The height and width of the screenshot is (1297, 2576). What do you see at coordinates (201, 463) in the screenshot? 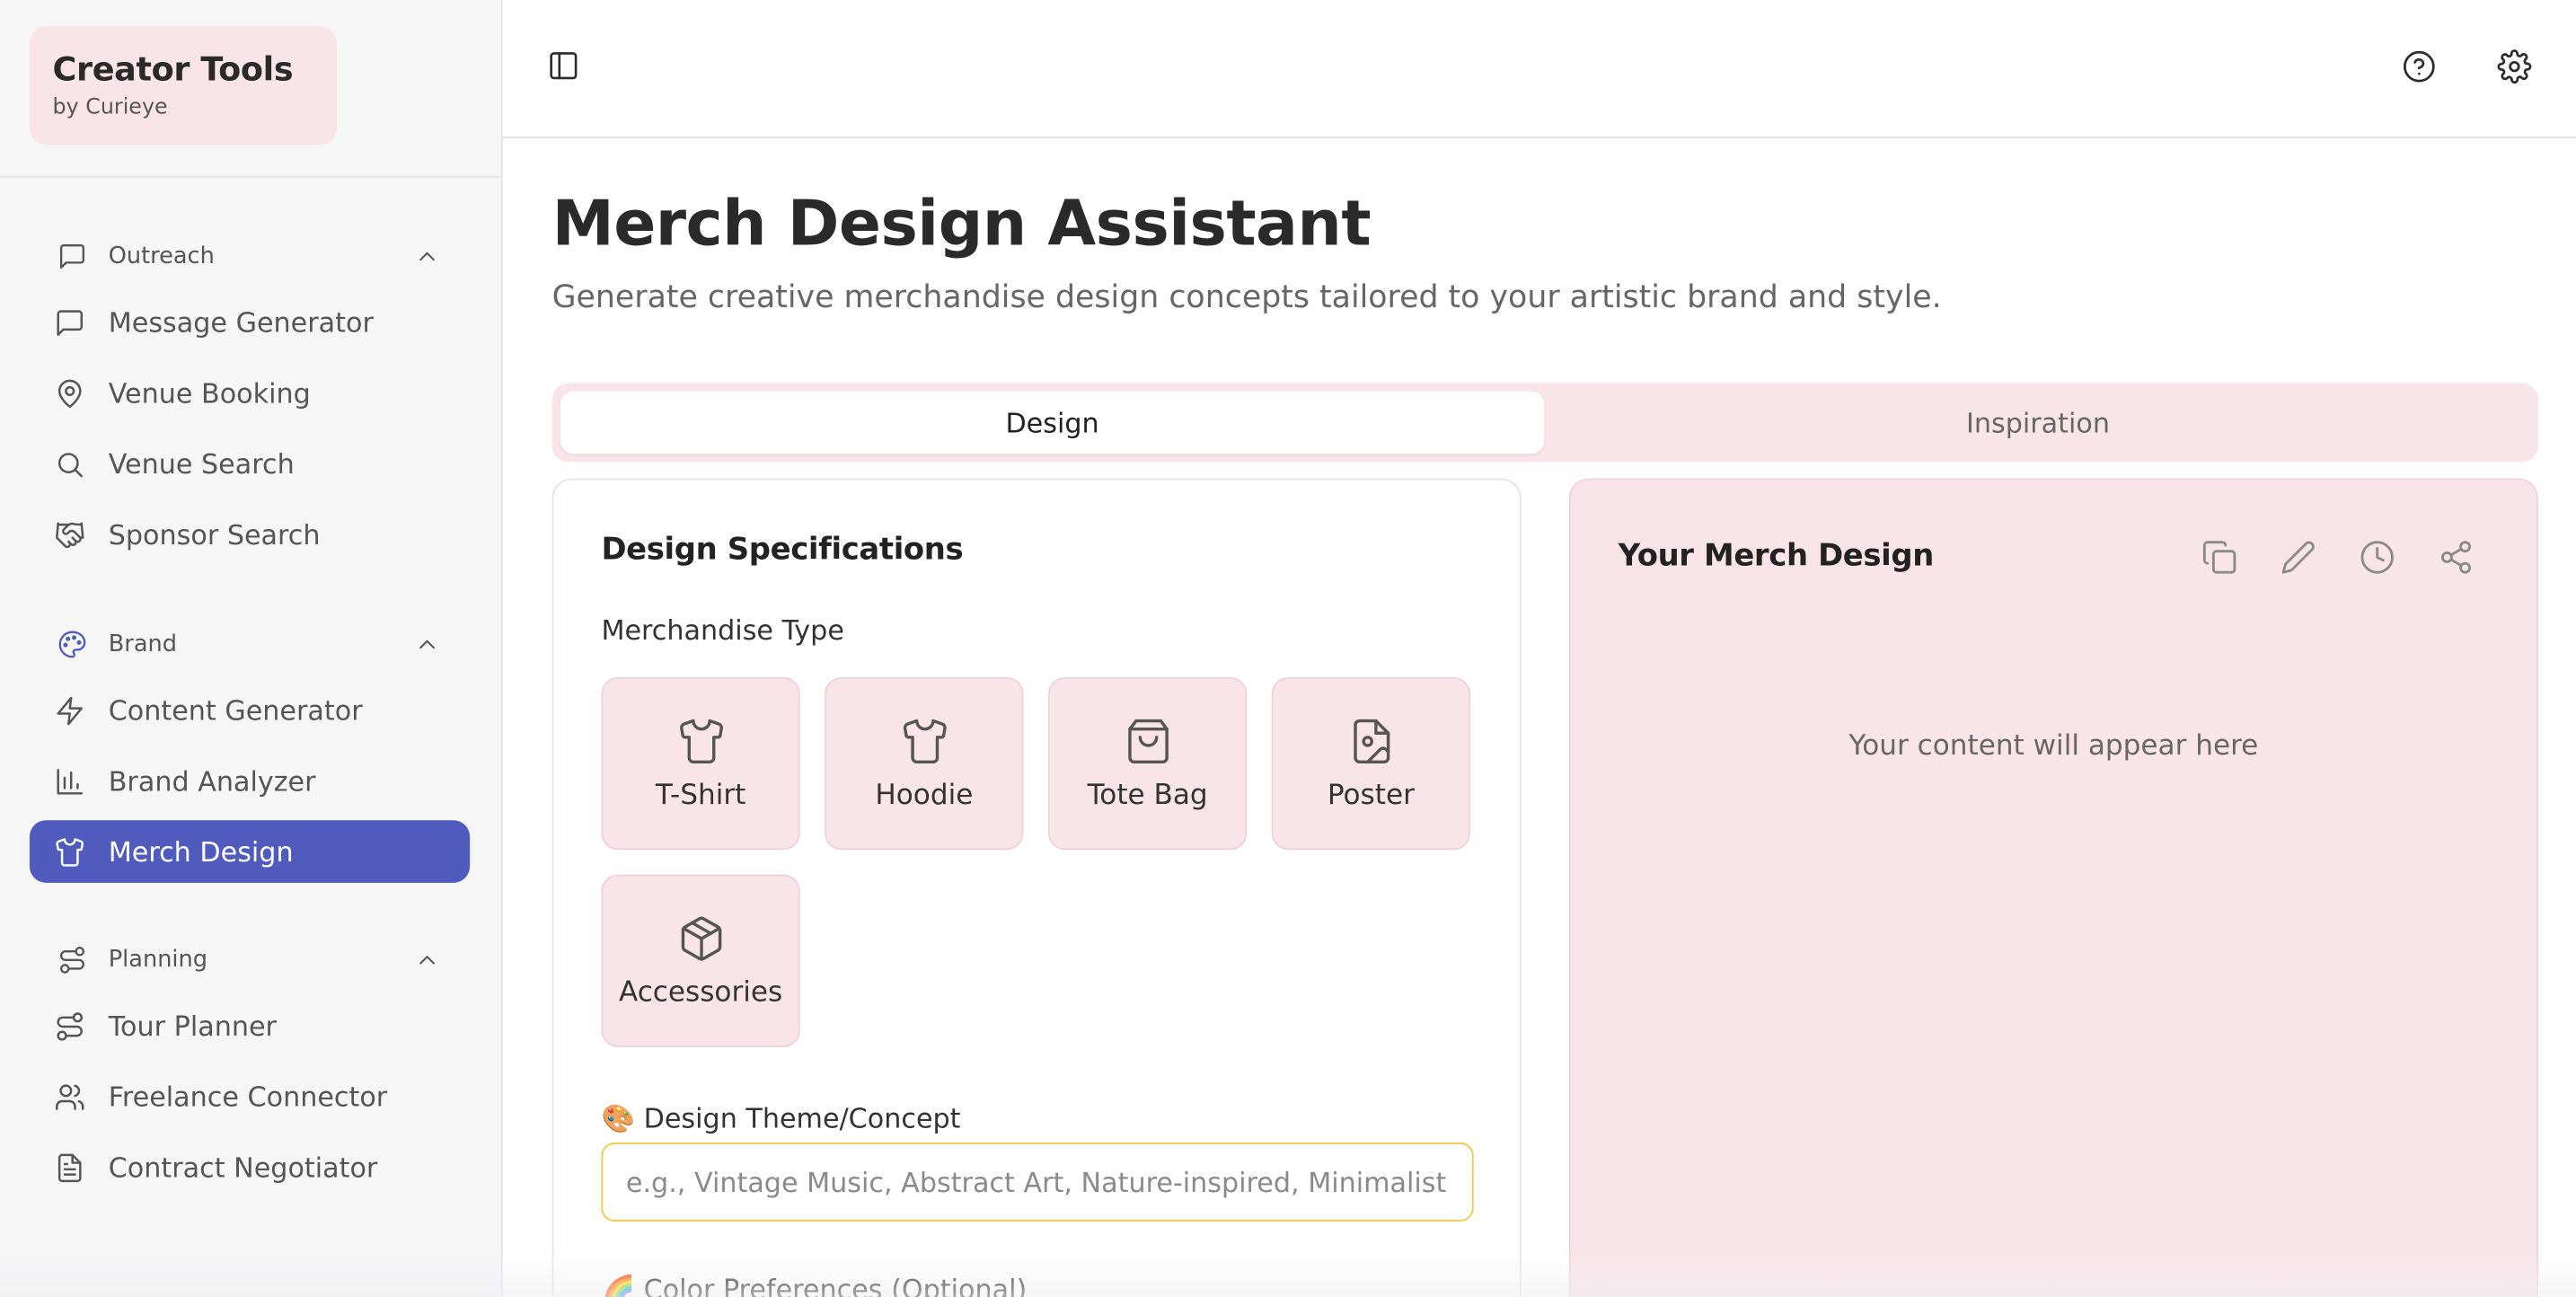
I see `sidebar-item-label: Venue Search` at bounding box center [201, 463].